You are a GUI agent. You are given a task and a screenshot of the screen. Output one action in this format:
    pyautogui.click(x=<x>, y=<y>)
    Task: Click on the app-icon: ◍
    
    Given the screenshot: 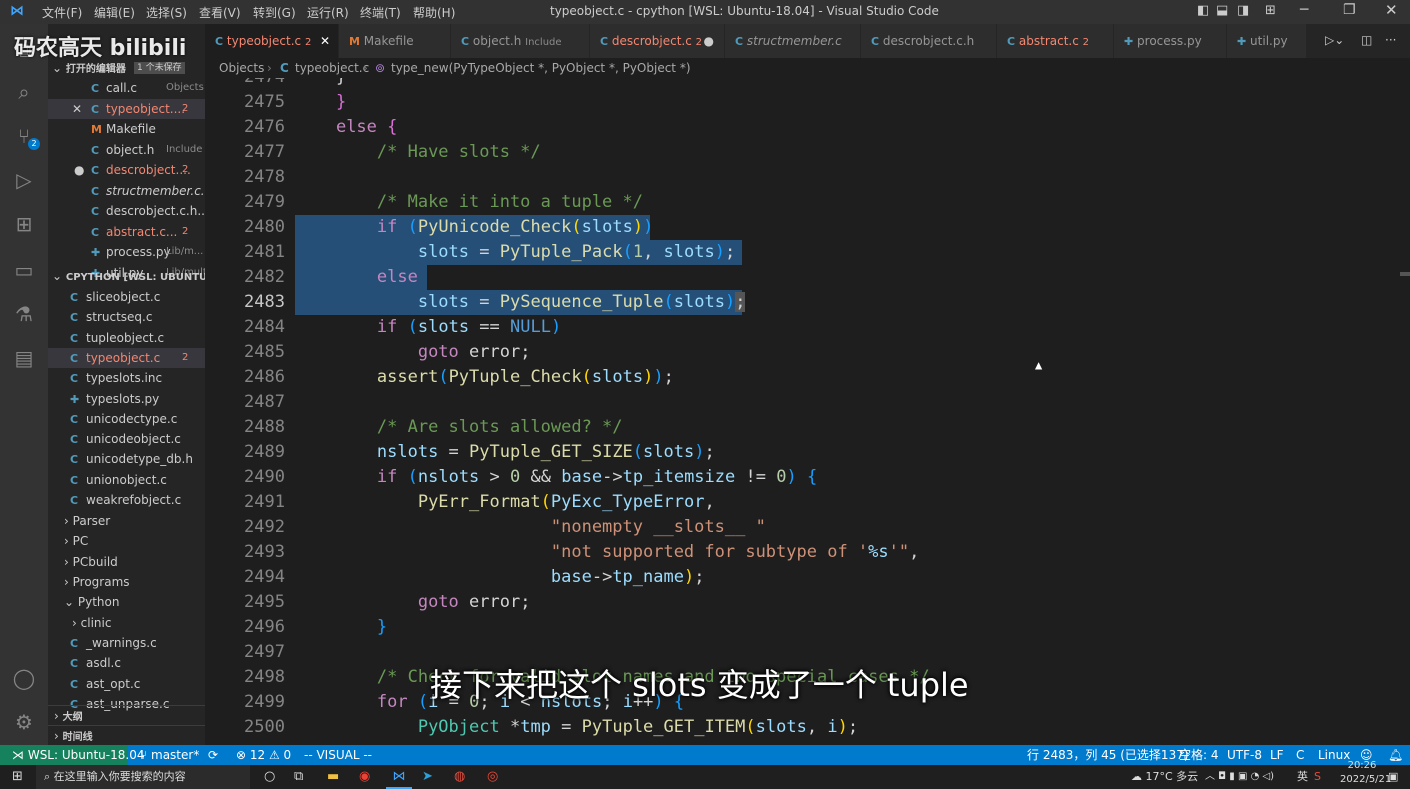 What is the action you would take?
    pyautogui.click(x=459, y=777)
    